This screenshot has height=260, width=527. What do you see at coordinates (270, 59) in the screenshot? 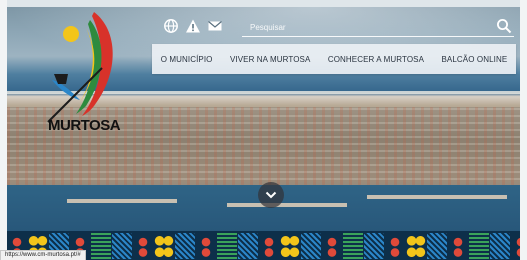
I see `nav-item-viver: VIVER NA MURTOSA` at bounding box center [270, 59].